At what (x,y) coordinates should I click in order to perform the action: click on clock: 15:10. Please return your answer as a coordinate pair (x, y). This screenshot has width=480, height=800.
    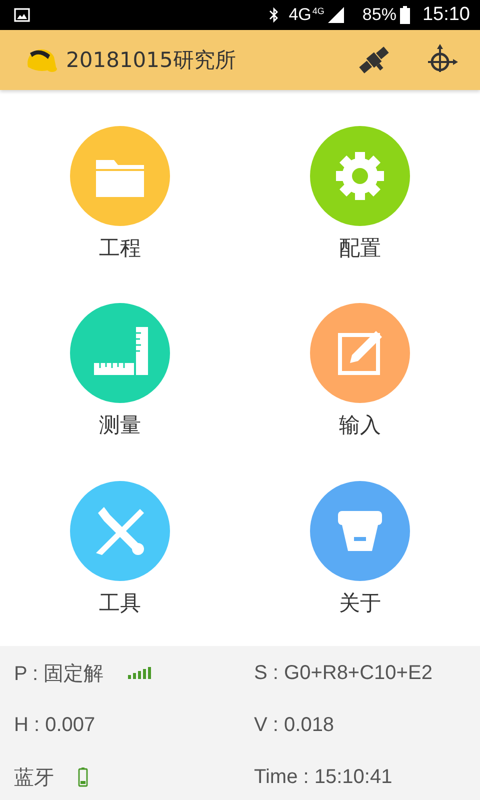
    Looking at the image, I should click on (446, 15).